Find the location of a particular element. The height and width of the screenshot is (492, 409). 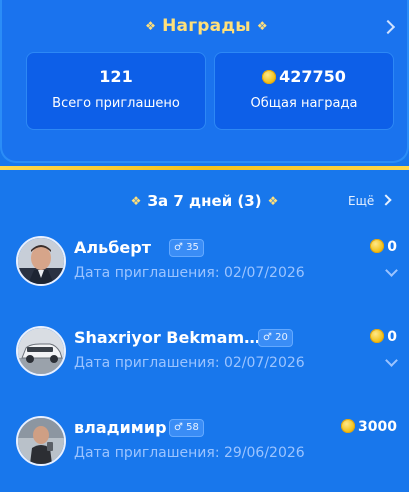

invite-reward: 3000 is located at coordinates (369, 427).